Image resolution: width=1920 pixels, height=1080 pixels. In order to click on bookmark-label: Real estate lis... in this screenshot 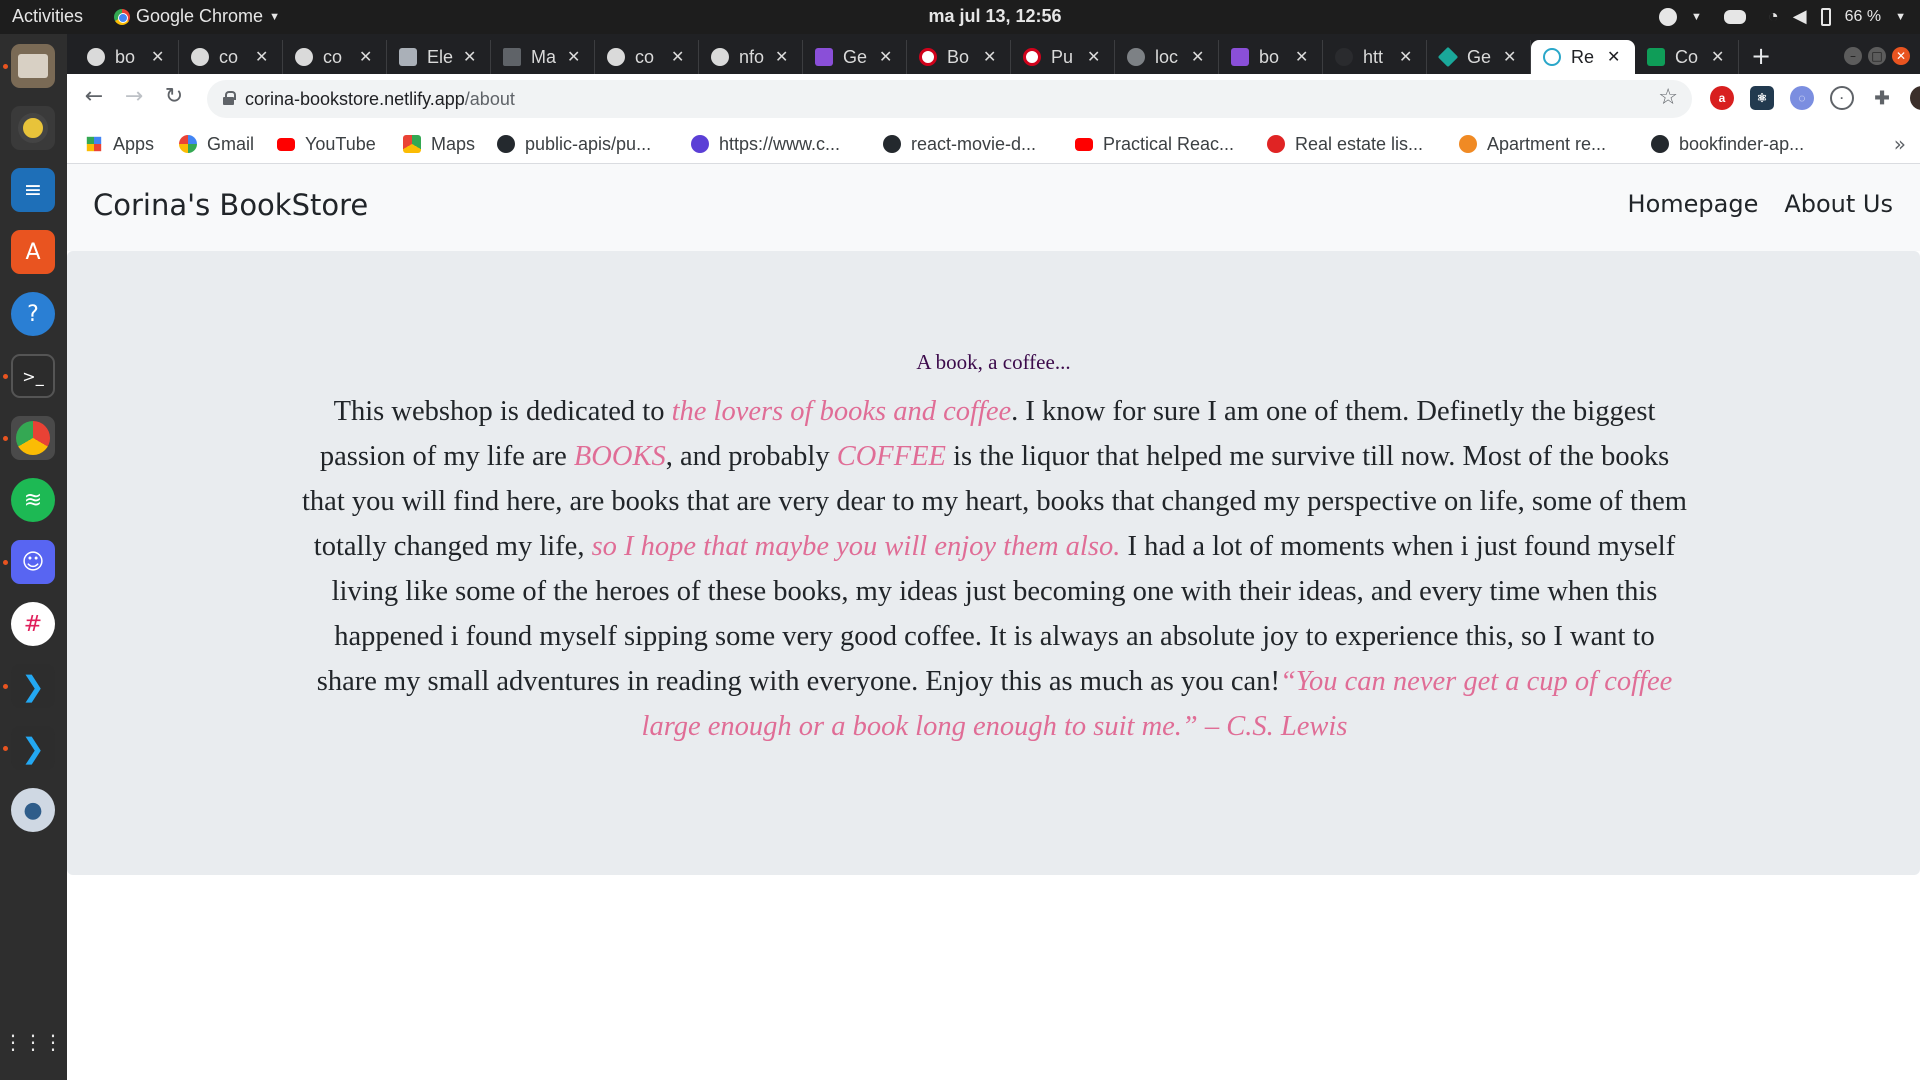, I will do `click(1359, 143)`.